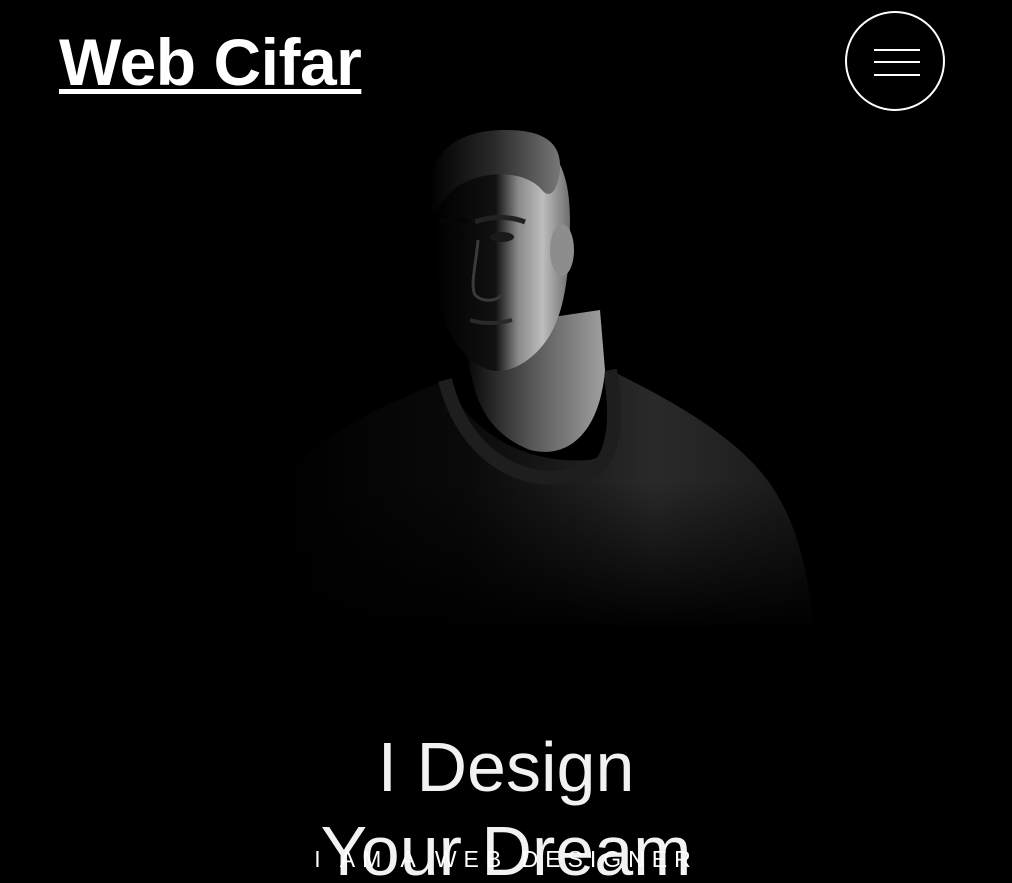 Image resolution: width=1012 pixels, height=883 pixels. I want to click on hero-subtitle: I AM A WEB DESIGNER, so click(506, 859).